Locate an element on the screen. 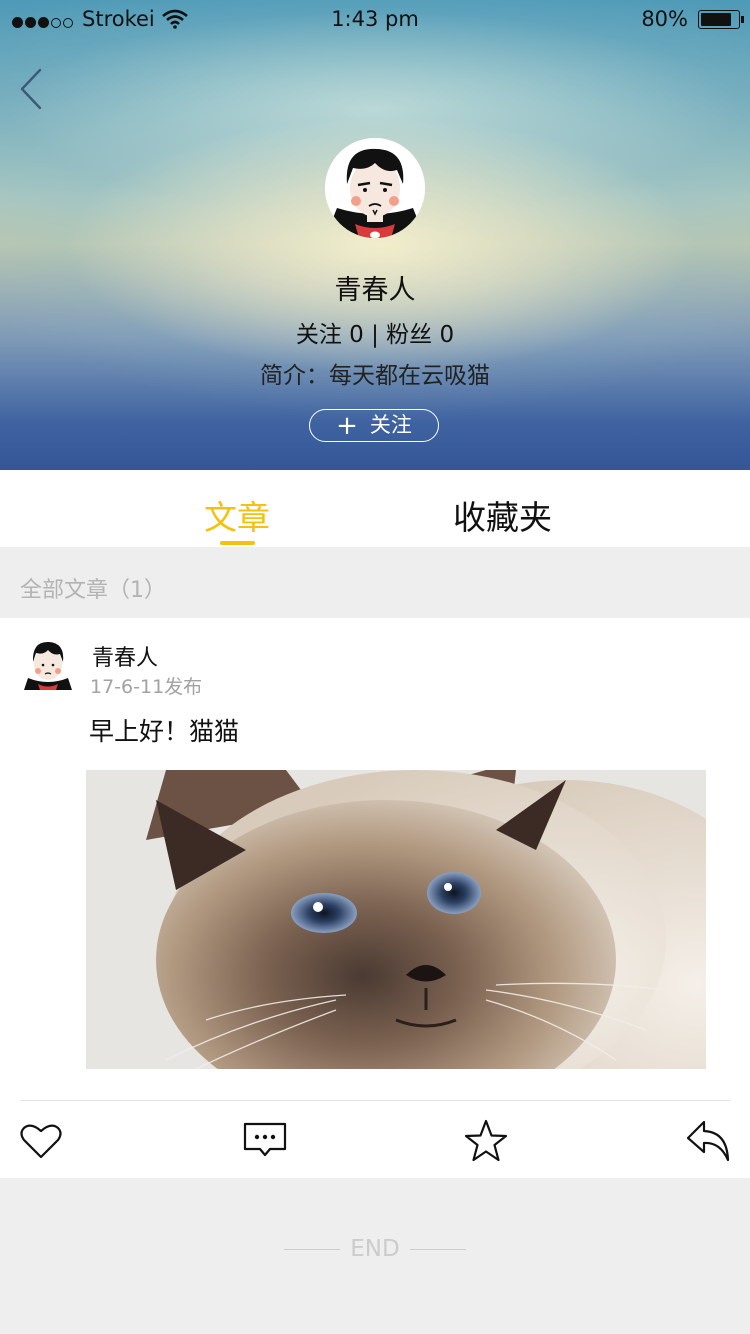 This screenshot has height=1334, width=750. back-arrow-icon is located at coordinates (32, 89).